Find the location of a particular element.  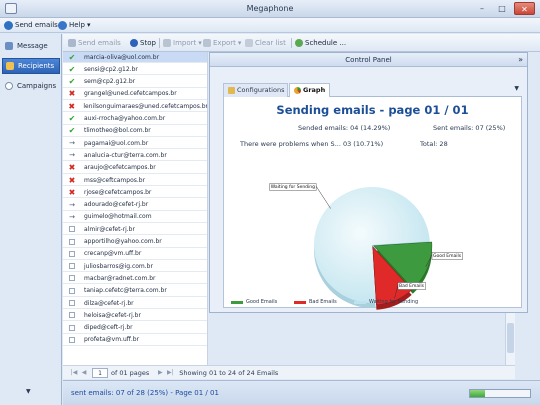

page-count-label: of 01 pages is located at coordinates (130, 372).